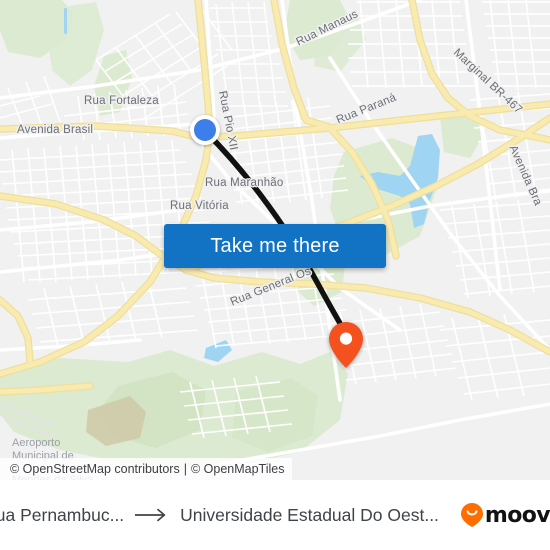 This screenshot has width=550, height=550. Describe the element at coordinates (95, 469) in the screenshot. I see `osm-attribution-link: © OpenStreetMap contributors` at that location.